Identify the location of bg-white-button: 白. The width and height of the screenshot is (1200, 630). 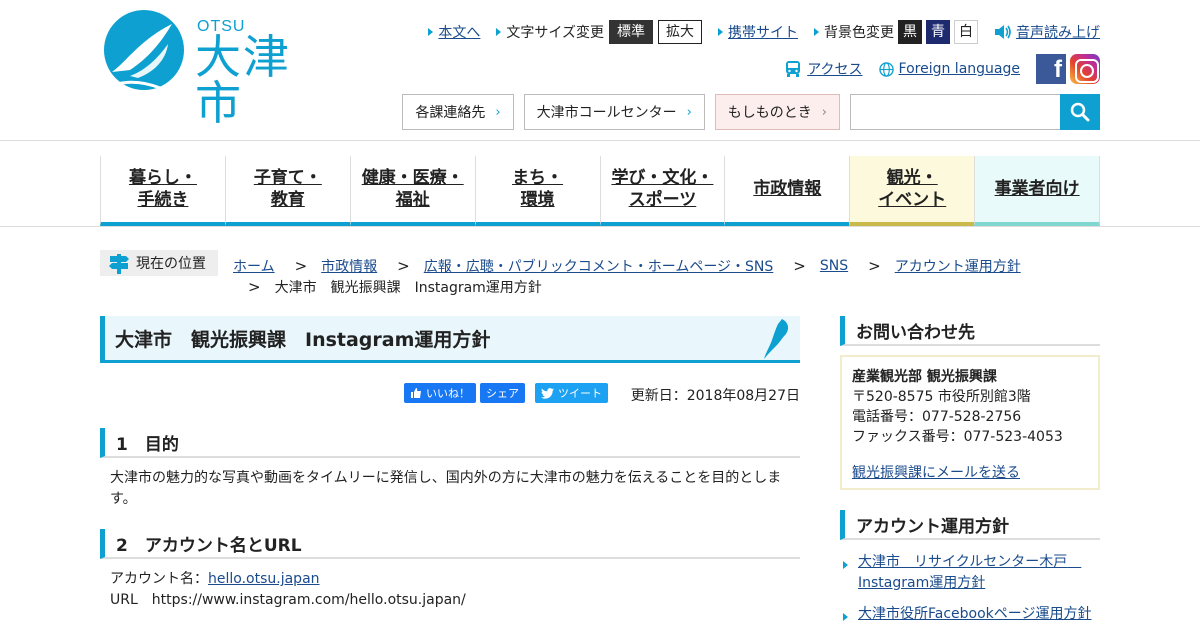
(966, 32).